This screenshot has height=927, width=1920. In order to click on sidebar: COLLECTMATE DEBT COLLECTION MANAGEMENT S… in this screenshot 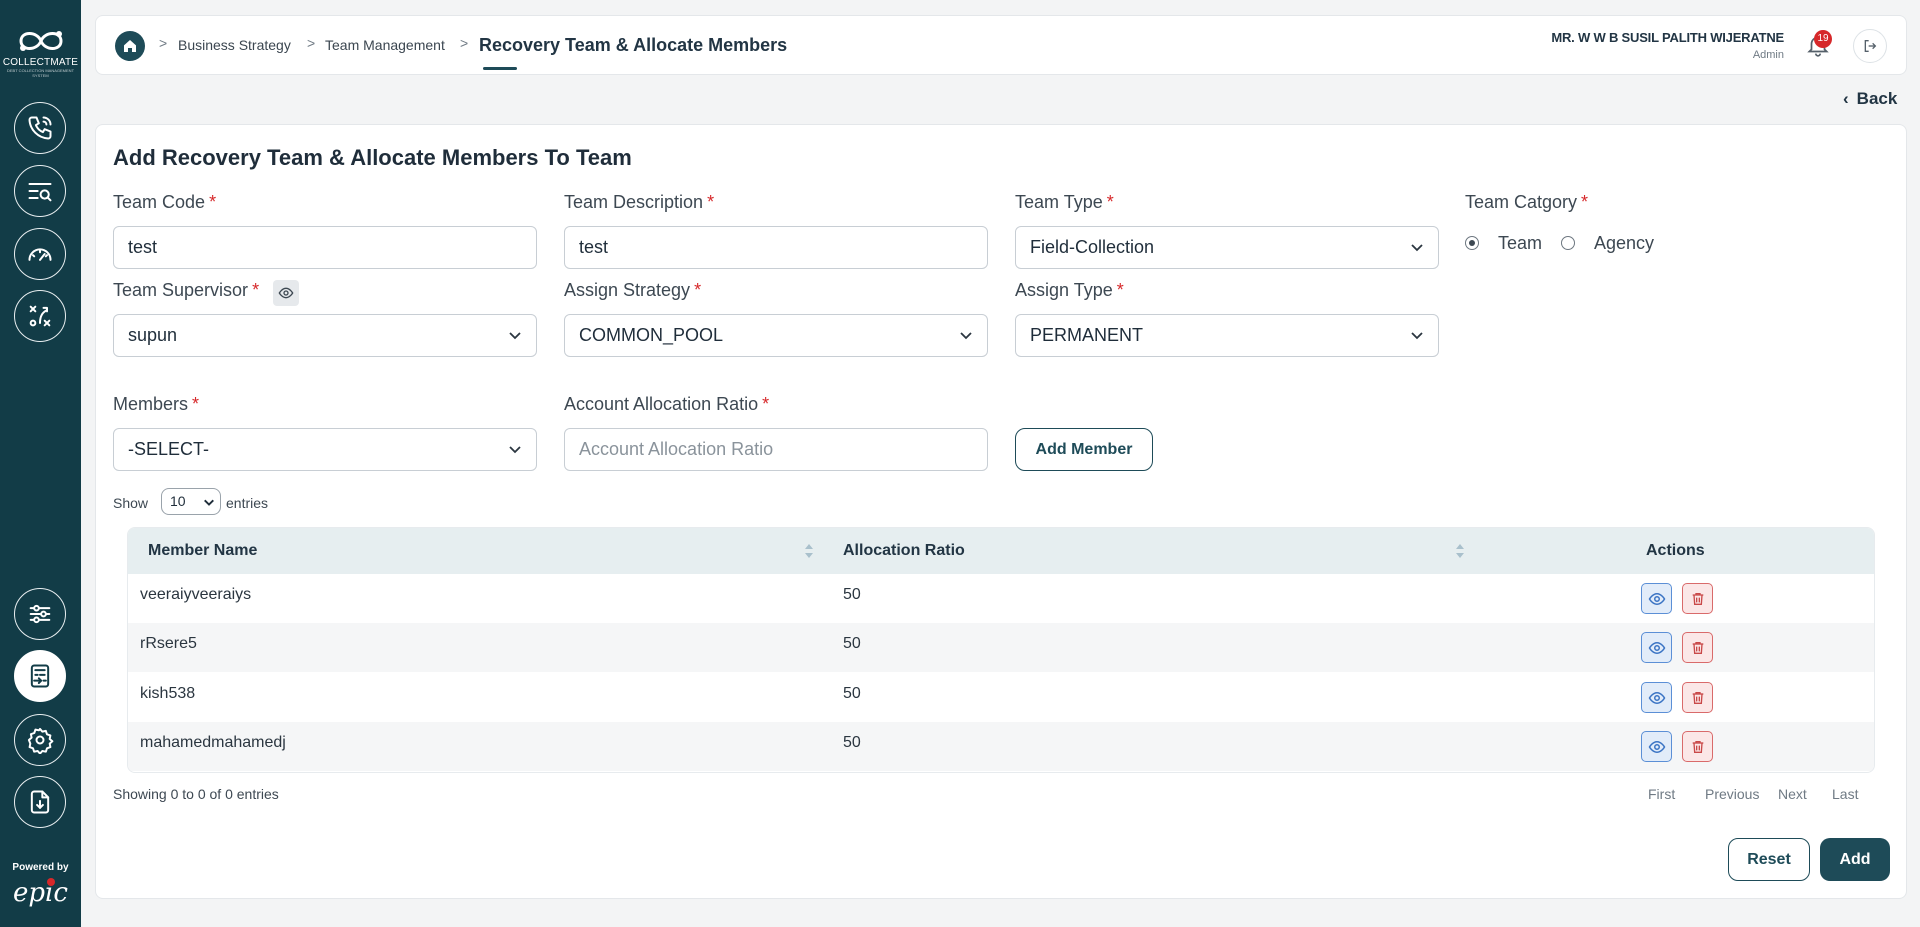, I will do `click(40, 463)`.